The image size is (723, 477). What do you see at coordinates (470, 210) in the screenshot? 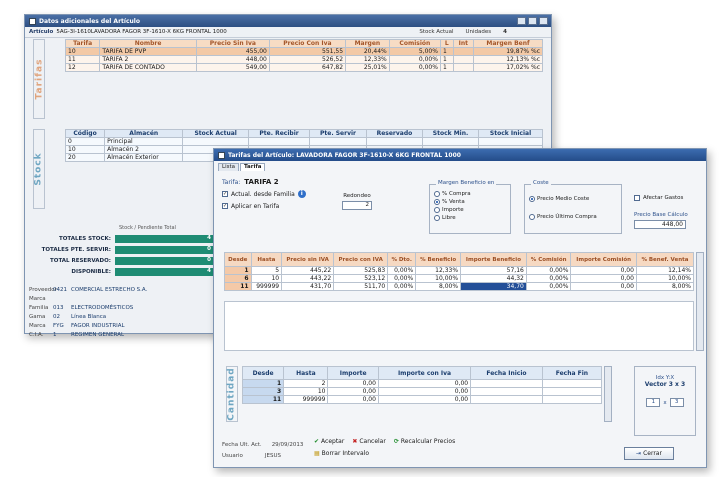
I see `radio-importe: Importe` at bounding box center [470, 210].